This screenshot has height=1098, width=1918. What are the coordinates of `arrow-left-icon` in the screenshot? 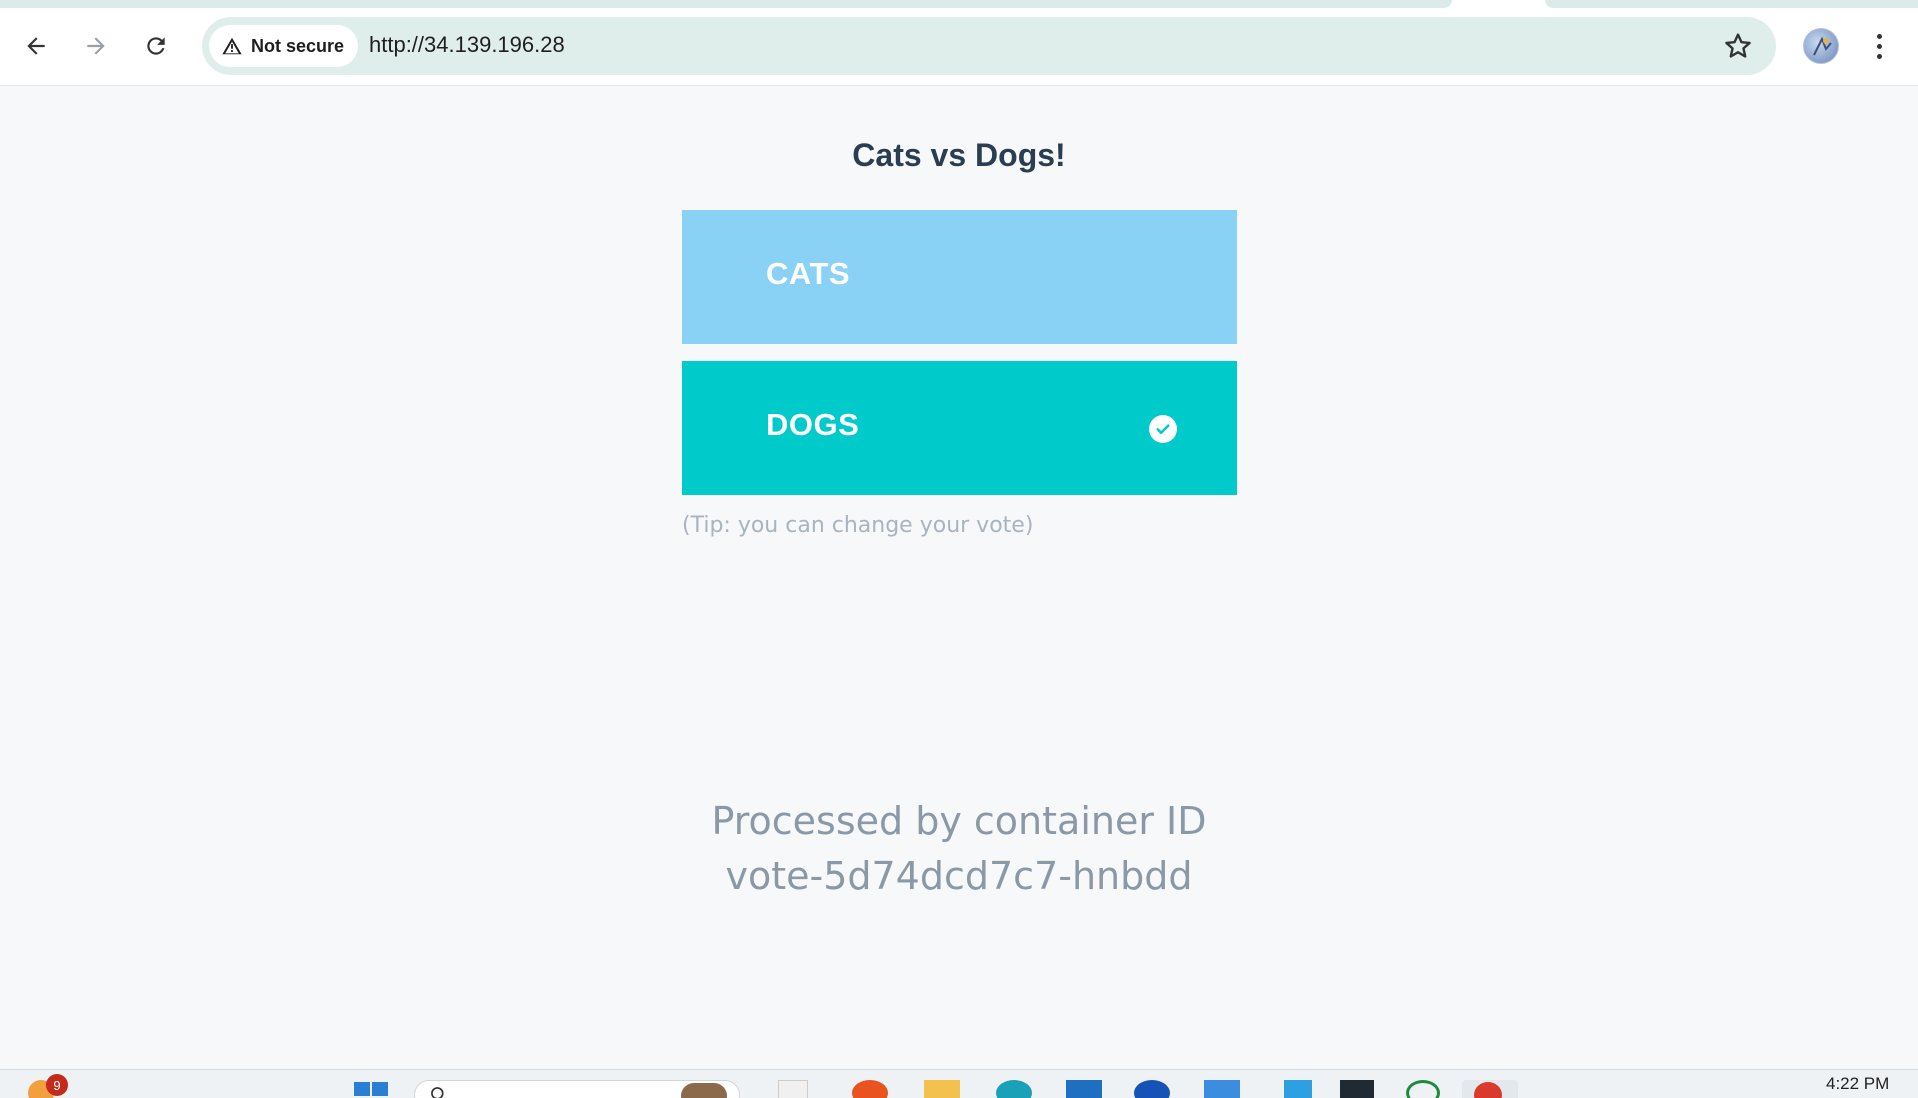 It's located at (36, 46).